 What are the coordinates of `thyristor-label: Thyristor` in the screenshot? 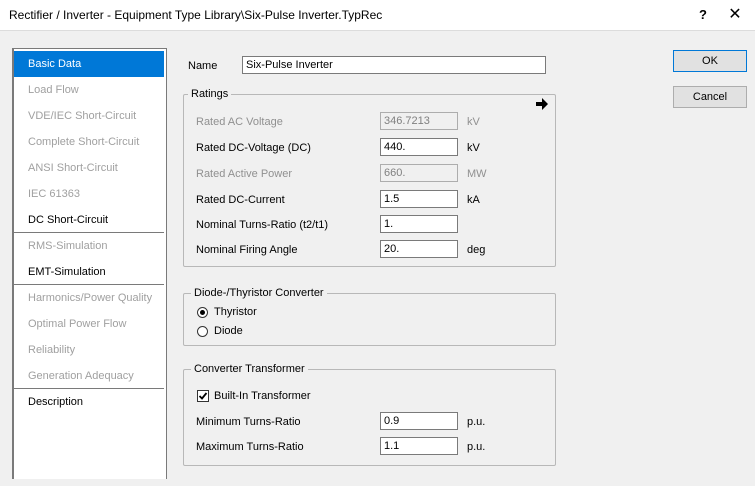 It's located at (235, 312).